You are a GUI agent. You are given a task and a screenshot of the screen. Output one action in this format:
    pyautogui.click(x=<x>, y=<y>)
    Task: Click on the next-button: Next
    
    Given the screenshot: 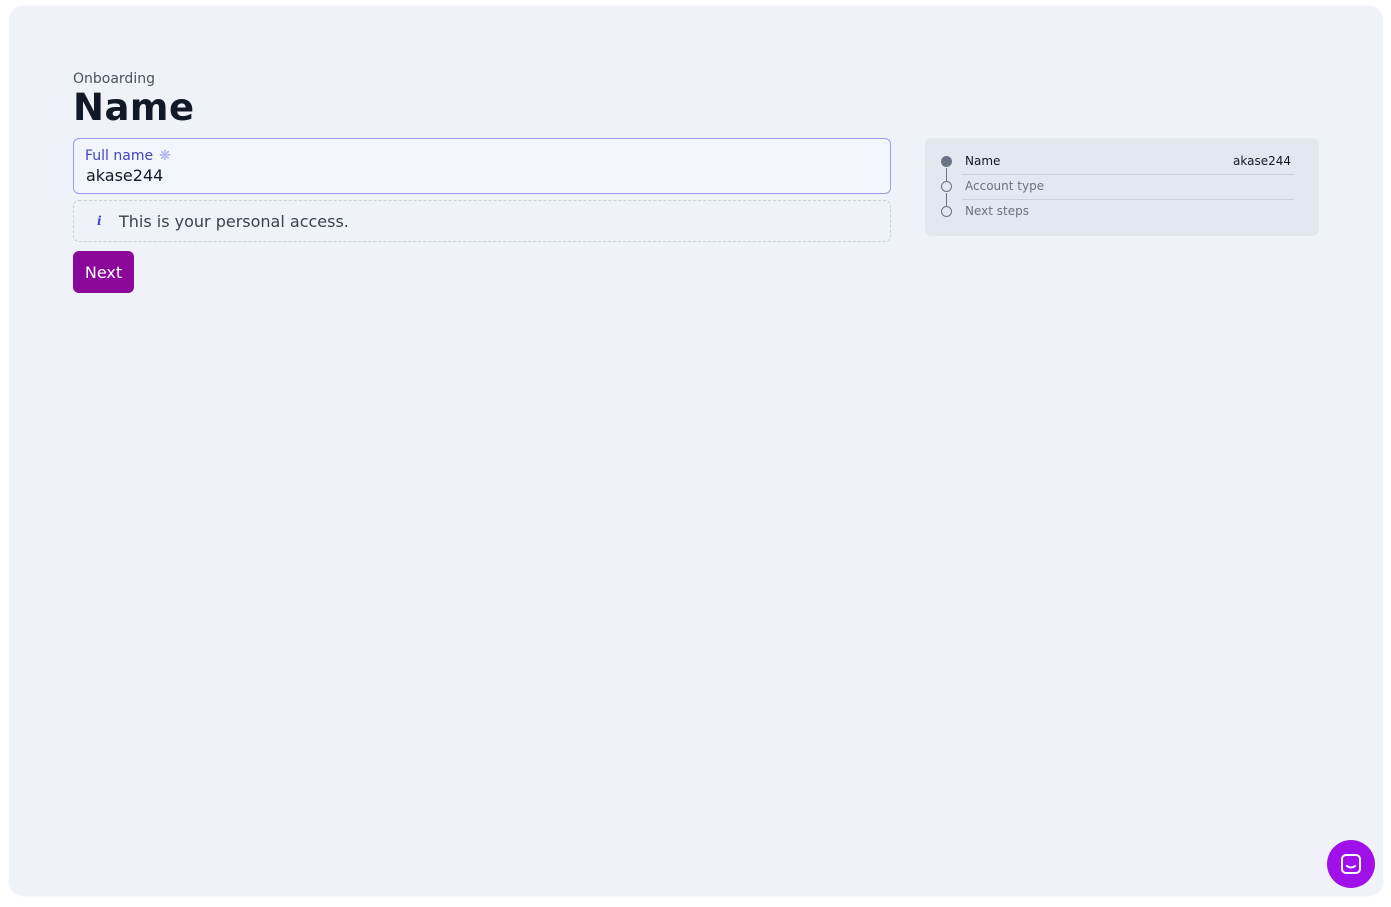 What is the action you would take?
    pyautogui.click(x=103, y=272)
    